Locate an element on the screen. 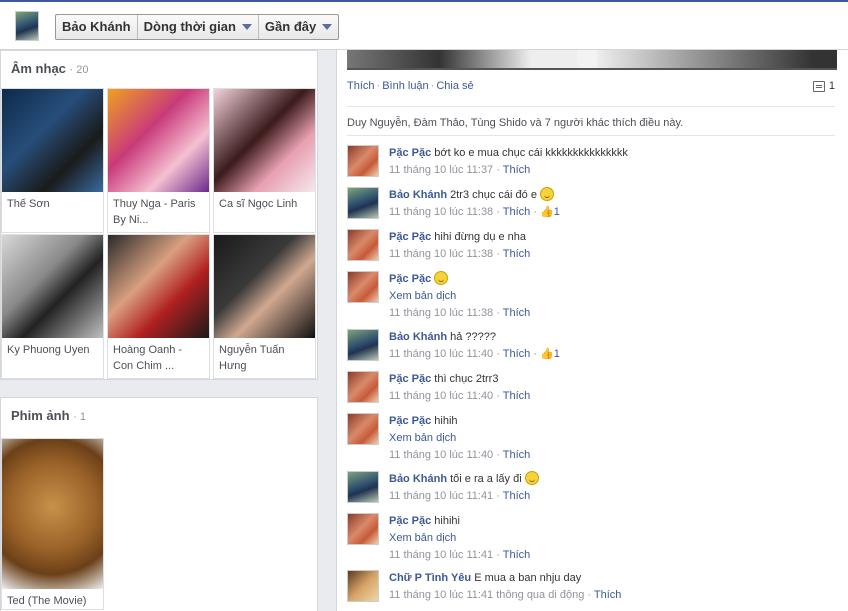  comment-text: hihi đừng dụ e nha is located at coordinates (480, 237).